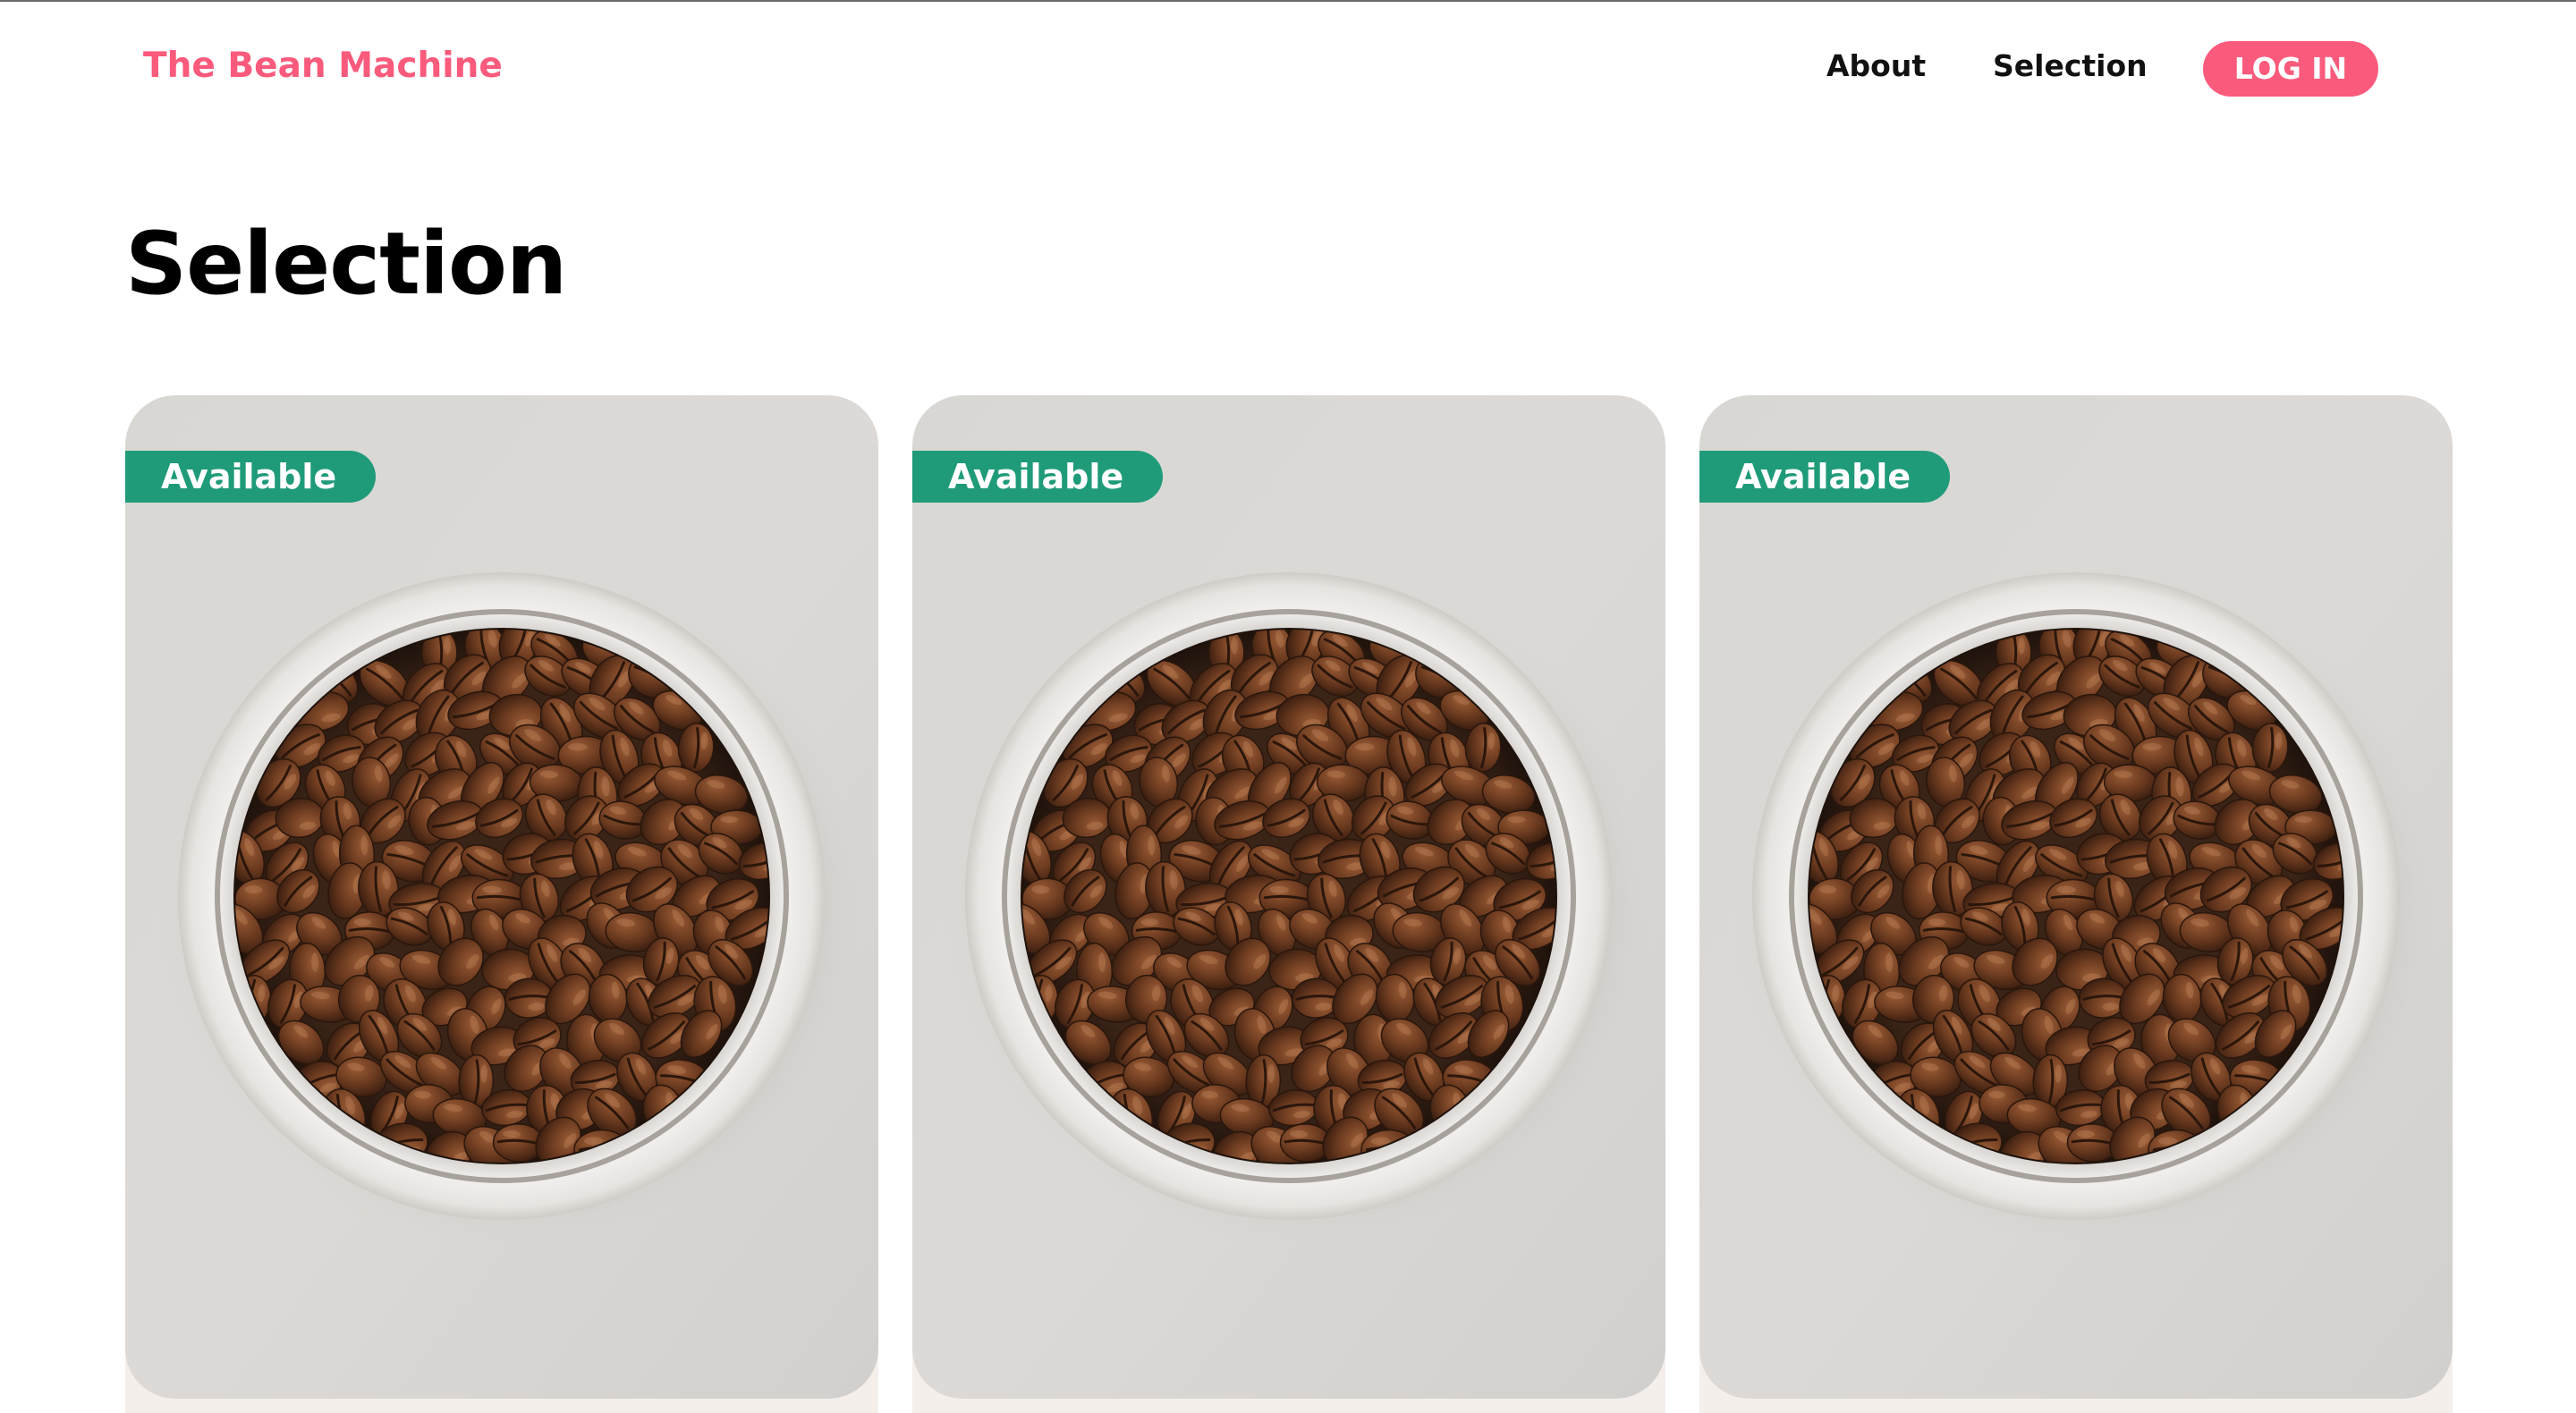 This screenshot has width=2576, height=1413. I want to click on top-navbar: The Bean Machine About Selection LOG IN, so click(1288, 69).